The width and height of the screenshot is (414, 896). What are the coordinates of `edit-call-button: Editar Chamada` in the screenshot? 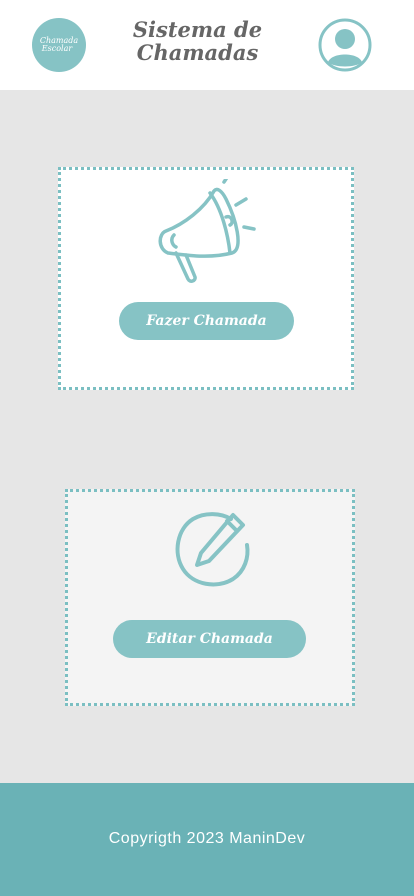 It's located at (209, 639).